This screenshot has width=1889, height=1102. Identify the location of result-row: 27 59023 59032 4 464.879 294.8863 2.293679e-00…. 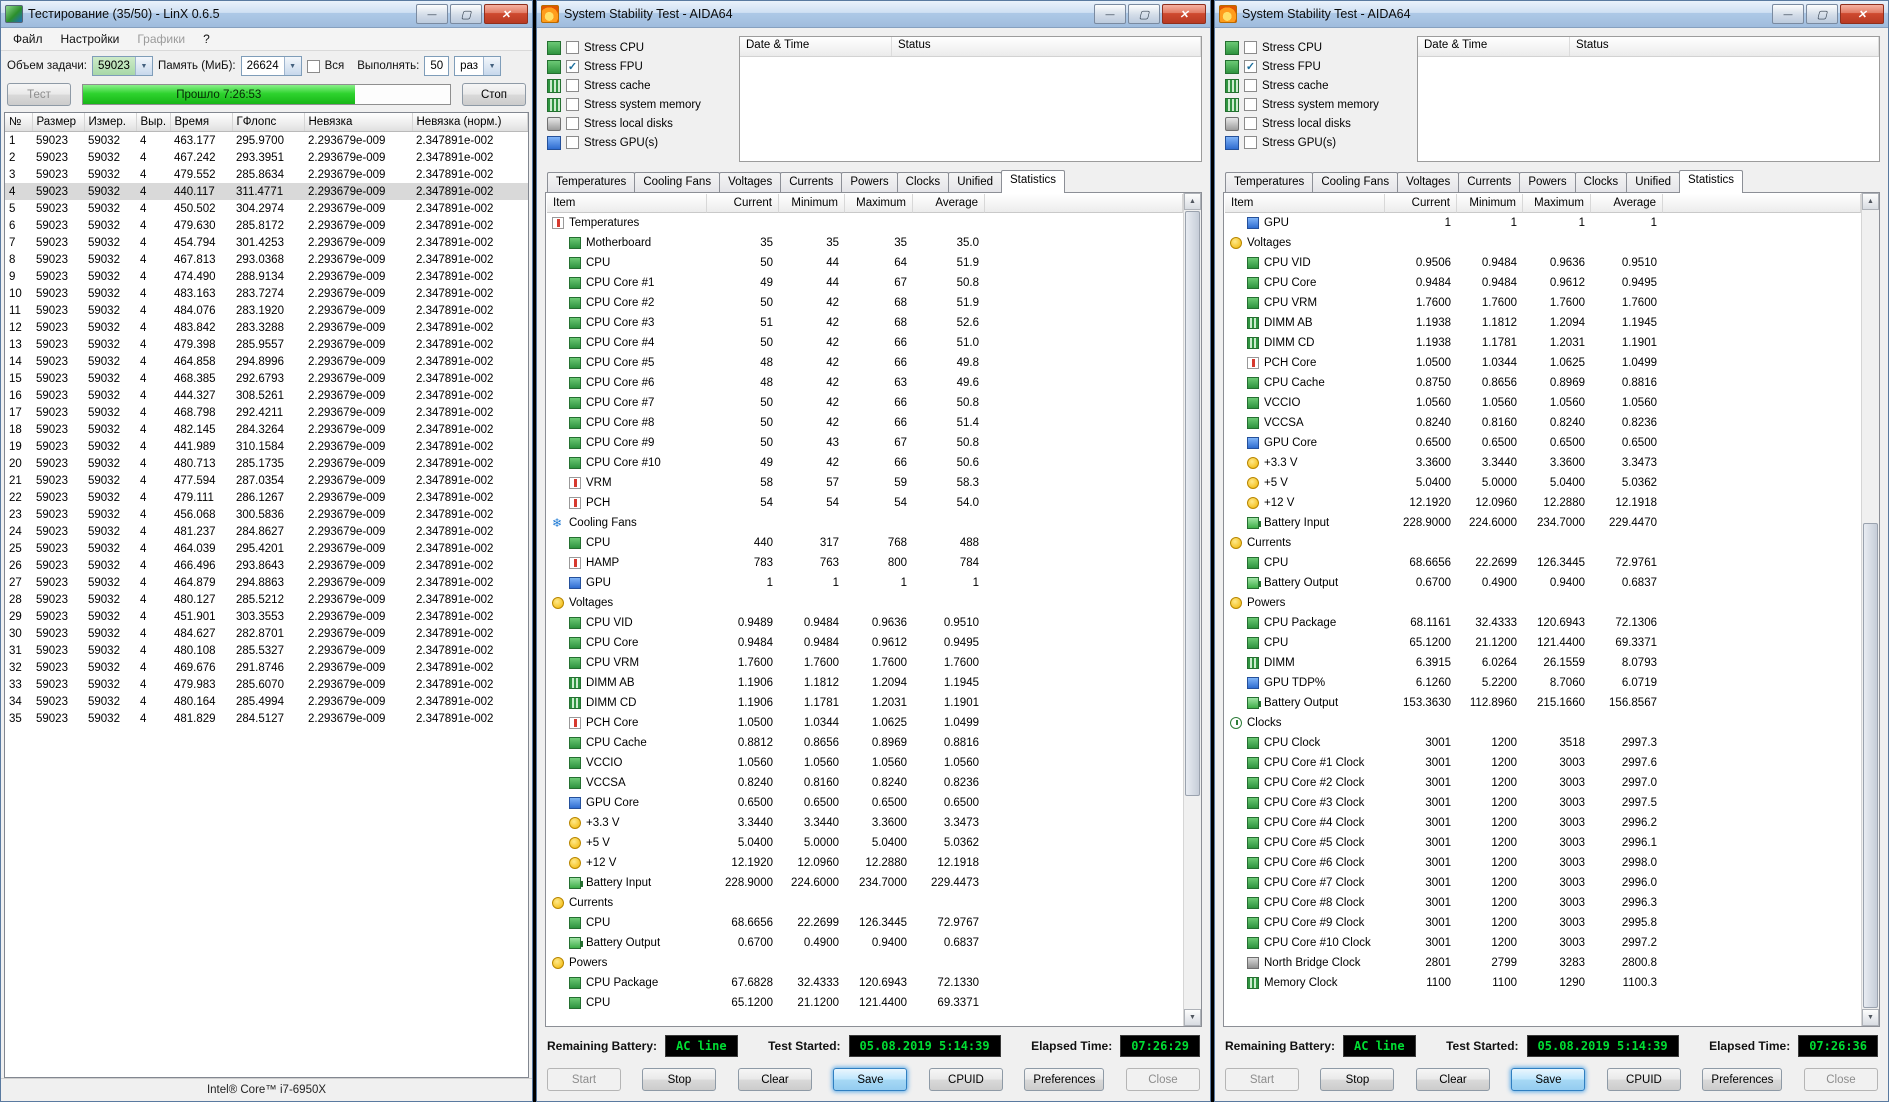
(266, 582).